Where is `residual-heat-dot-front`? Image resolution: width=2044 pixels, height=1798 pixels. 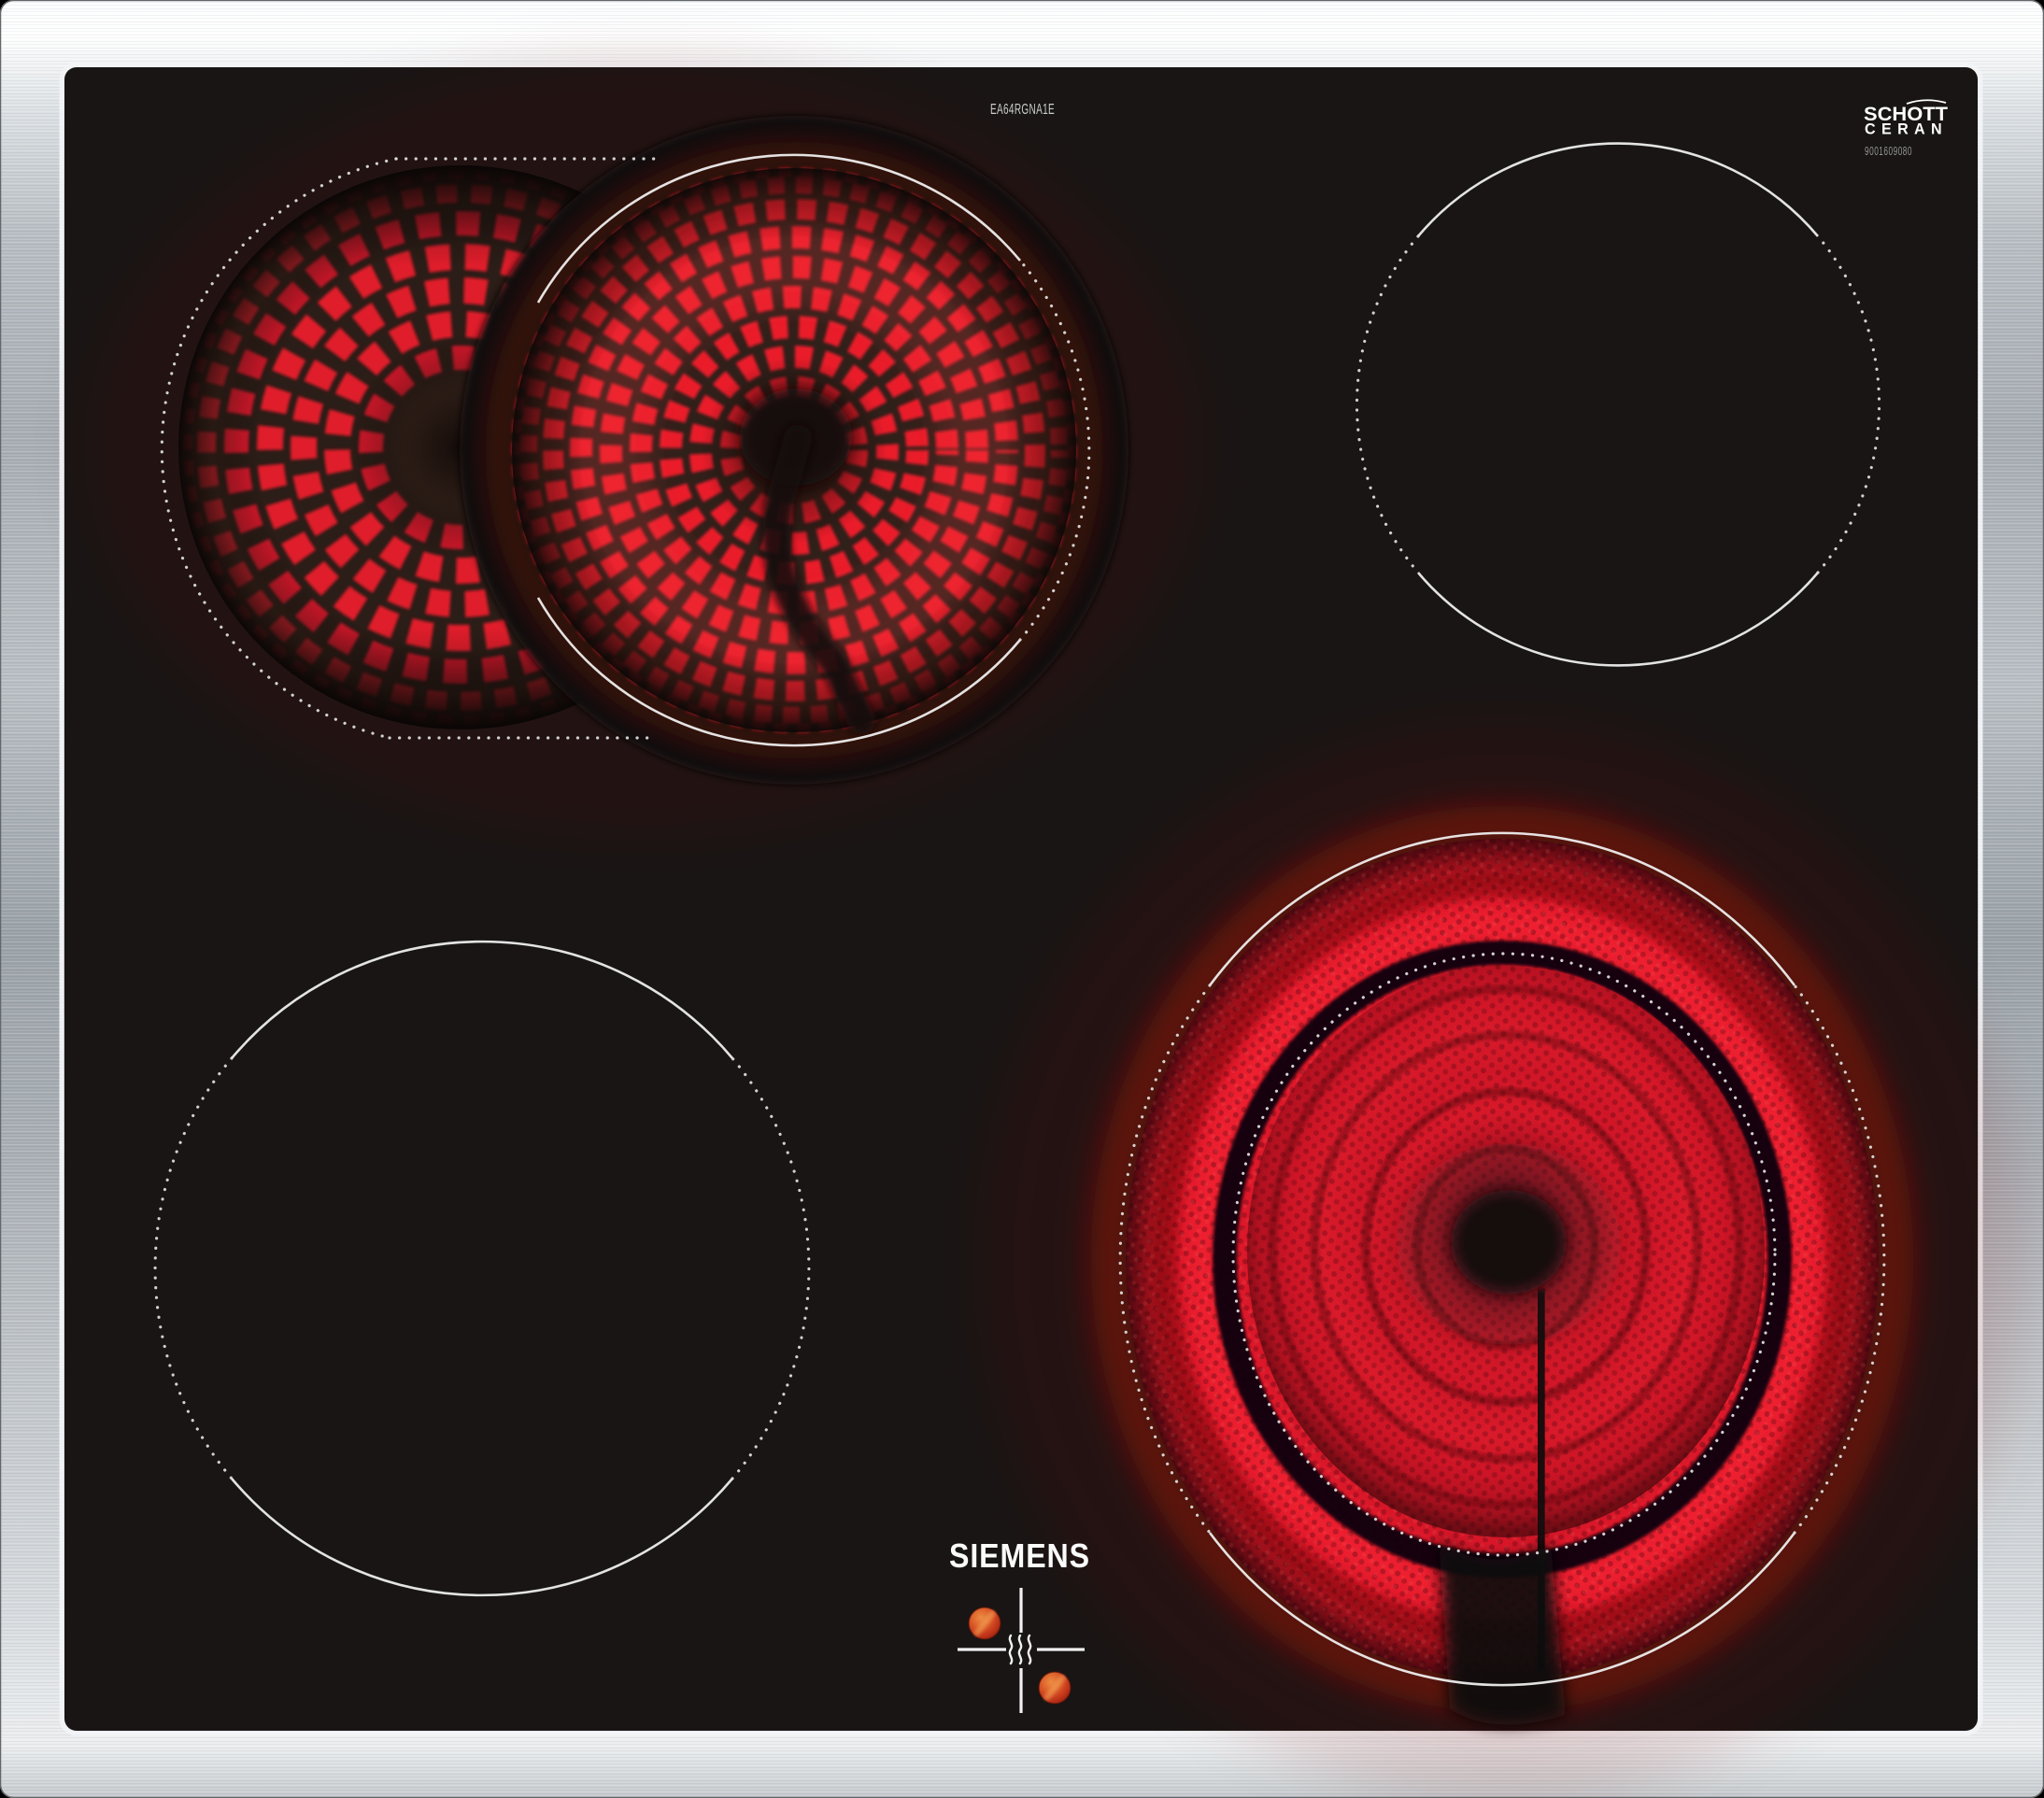 residual-heat-dot-front is located at coordinates (1055, 1688).